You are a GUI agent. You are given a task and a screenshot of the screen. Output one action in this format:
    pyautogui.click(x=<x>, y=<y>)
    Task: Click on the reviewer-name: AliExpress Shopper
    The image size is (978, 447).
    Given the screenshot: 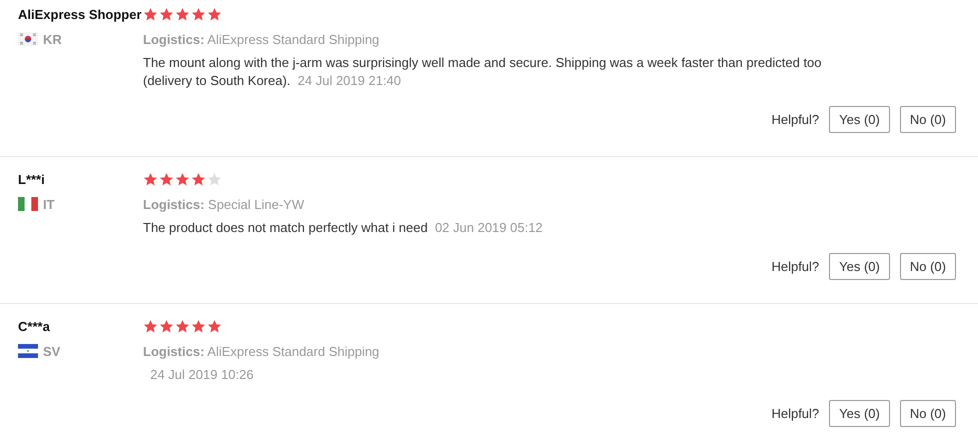 What is the action you would take?
    pyautogui.click(x=80, y=14)
    